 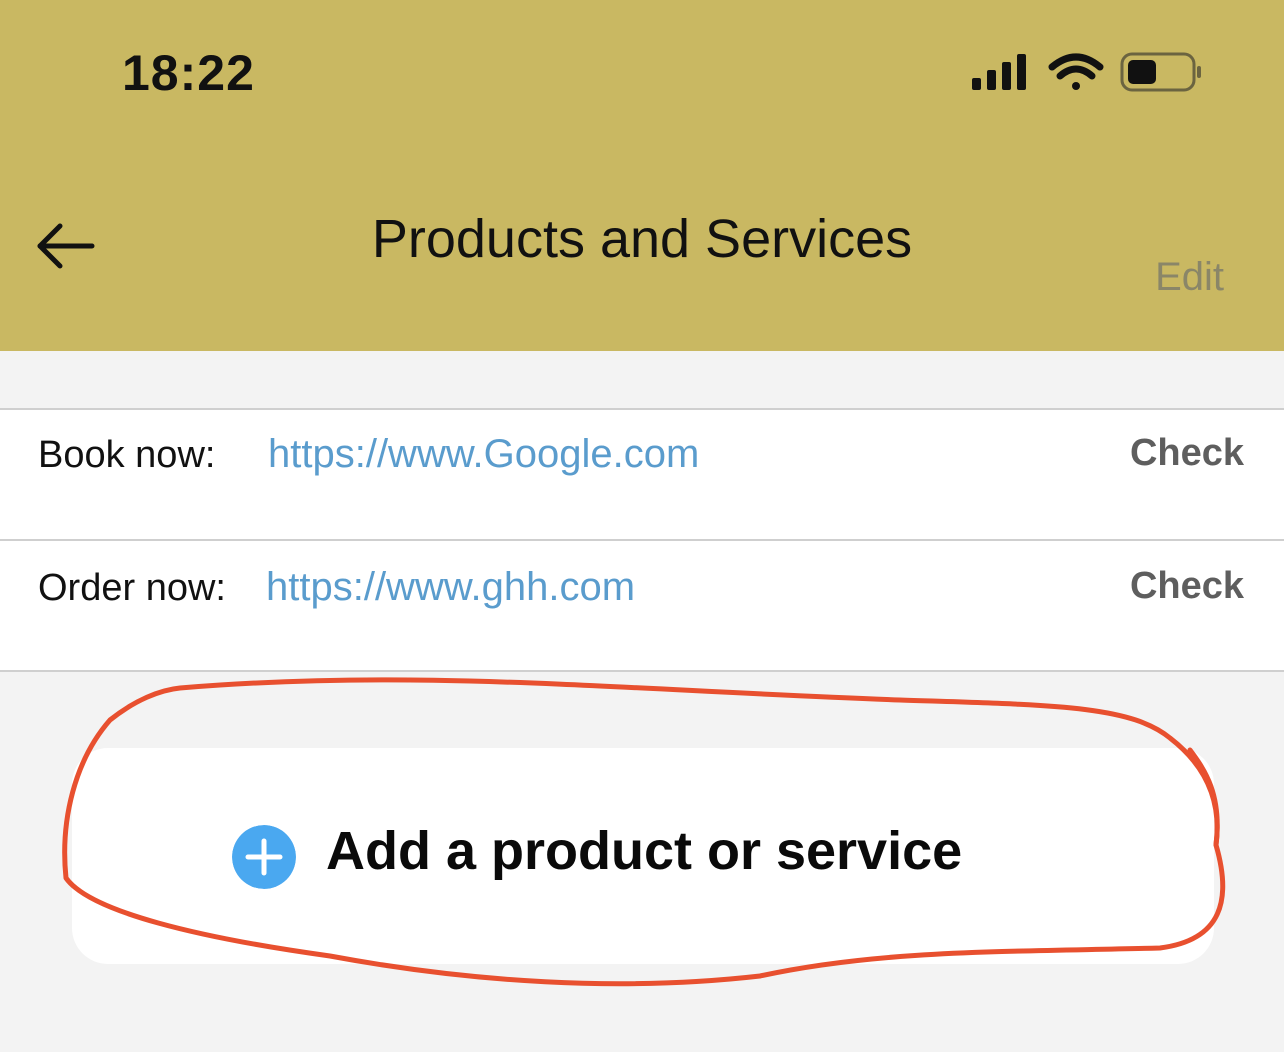 I want to click on row-label: Order now:, so click(x=132, y=588).